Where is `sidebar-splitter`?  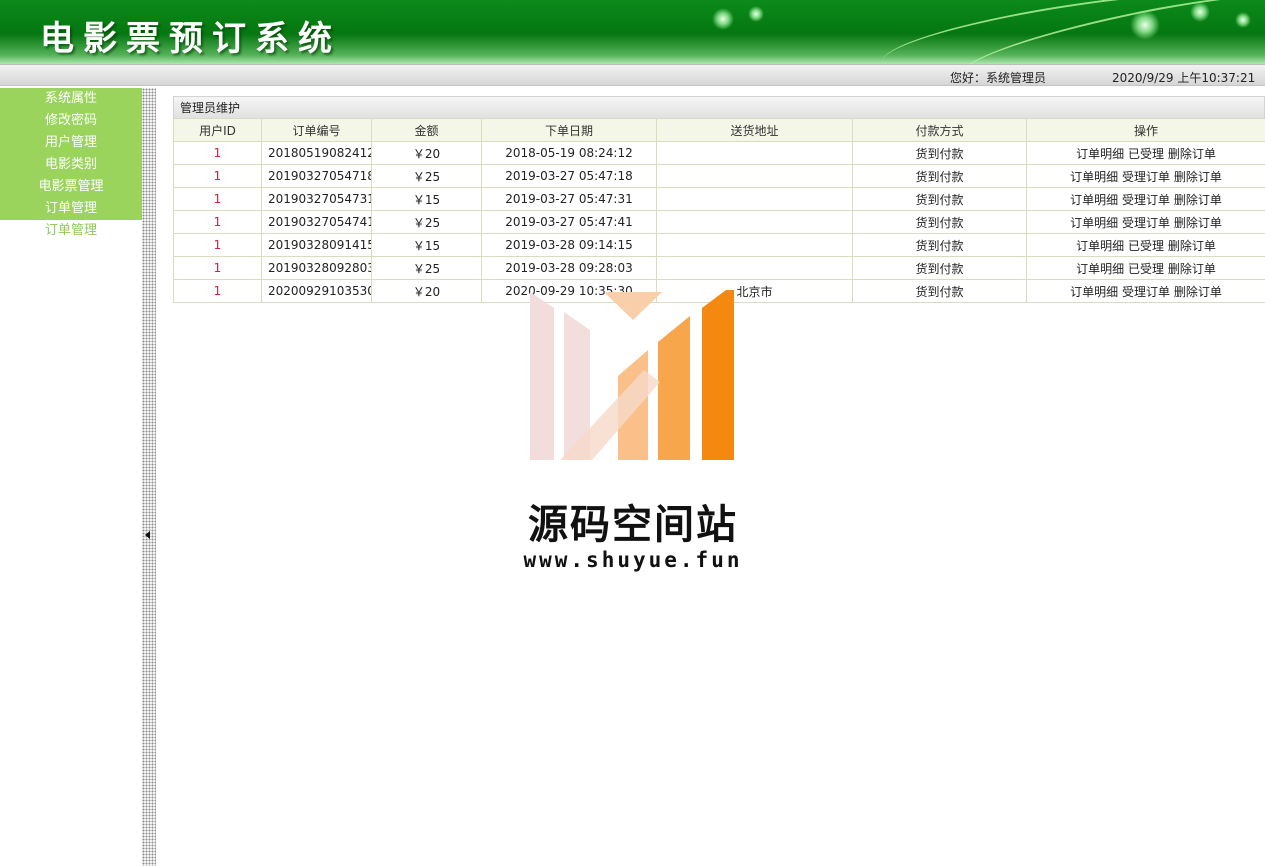
sidebar-splitter is located at coordinates (149, 477).